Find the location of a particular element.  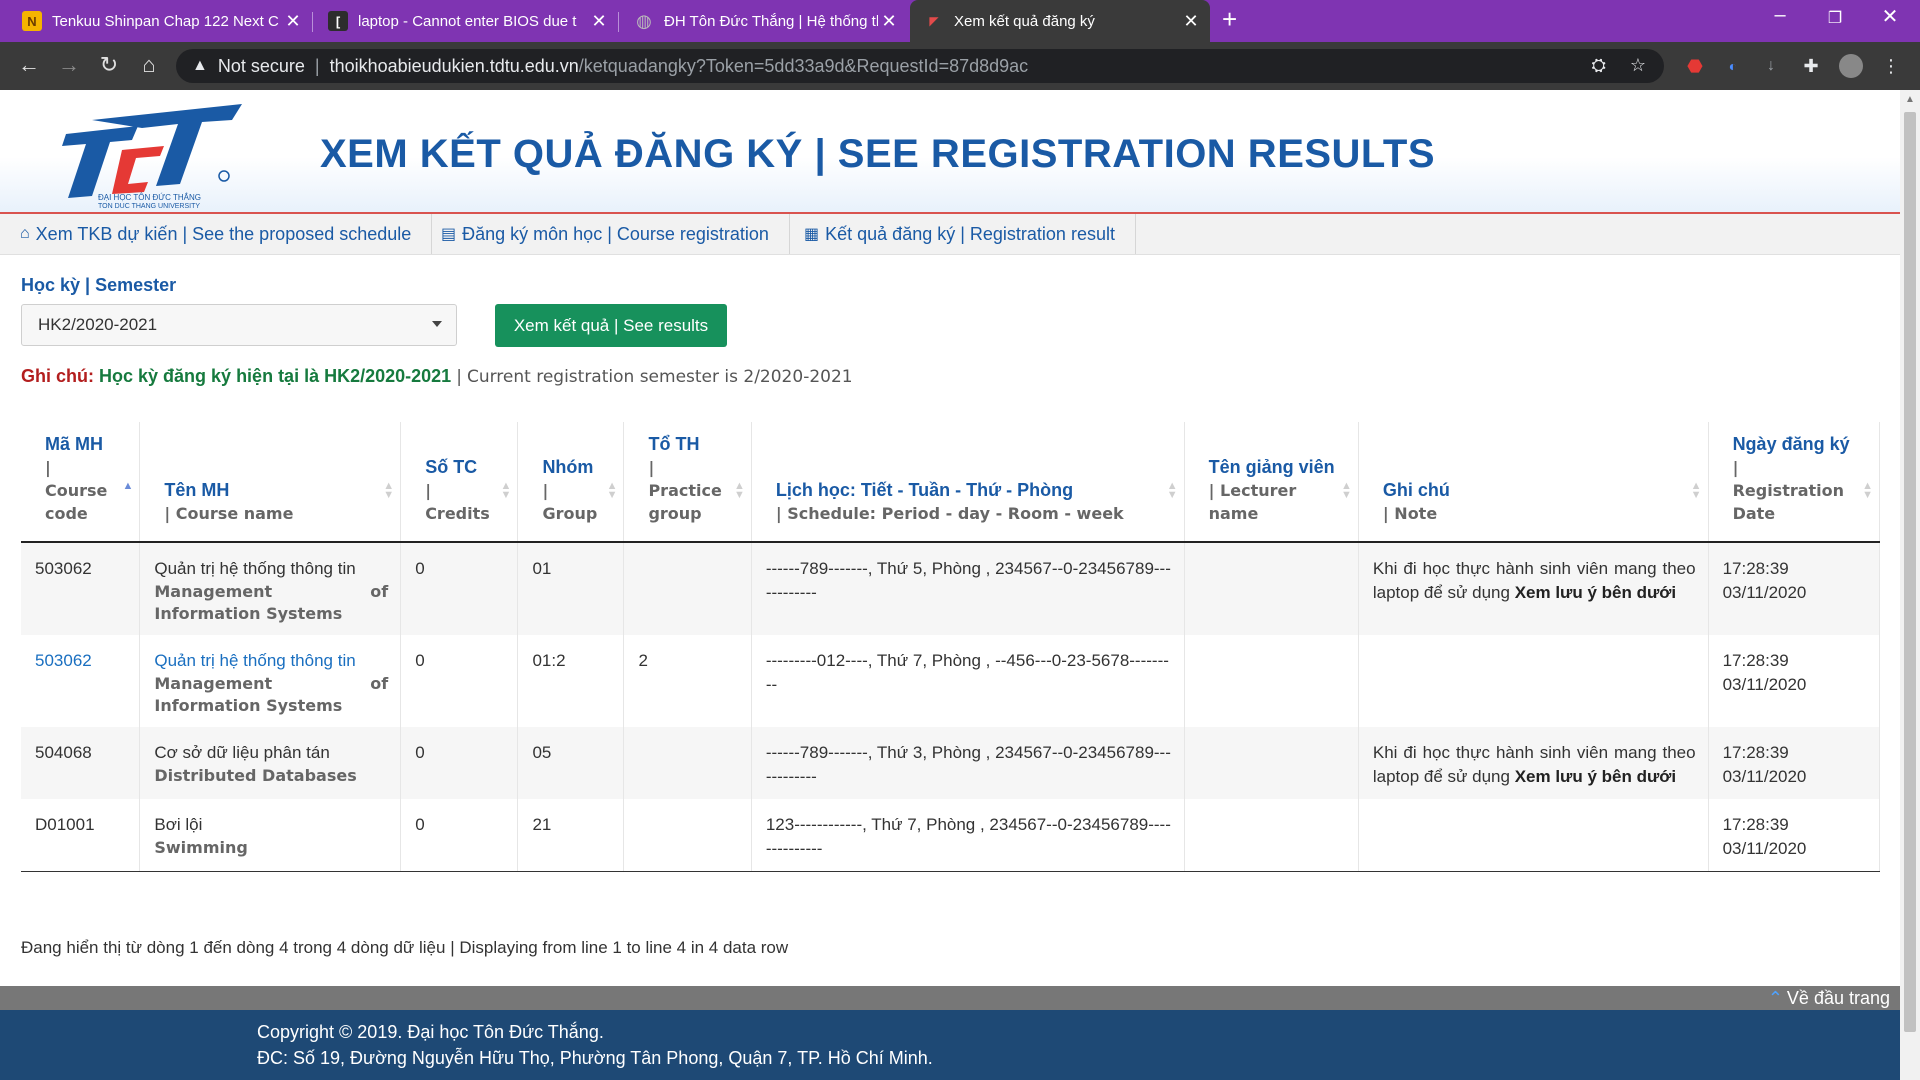

browser-tab: [ laptop - Cannot enter BIOS due t ✕ is located at coordinates (466, 21).